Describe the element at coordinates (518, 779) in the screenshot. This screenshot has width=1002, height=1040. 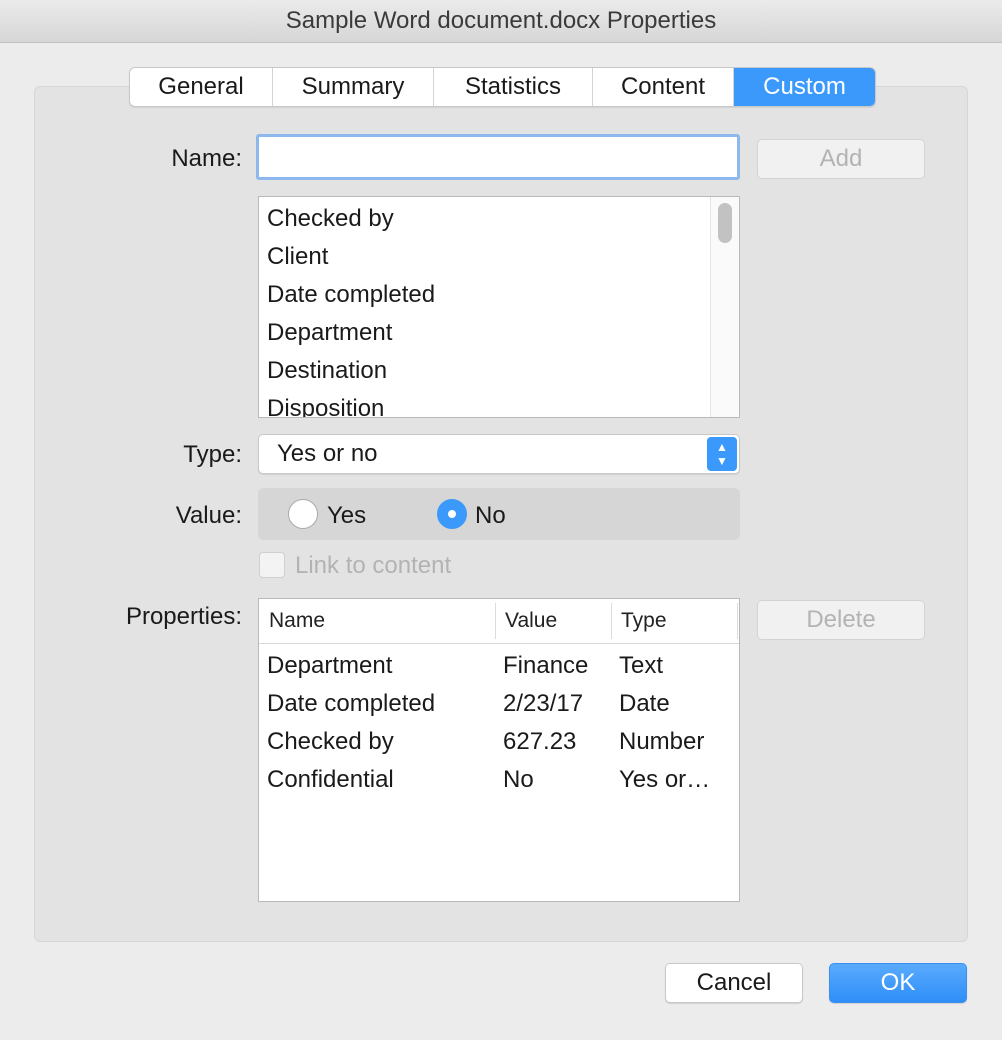
I see `cell-value: No` at that location.